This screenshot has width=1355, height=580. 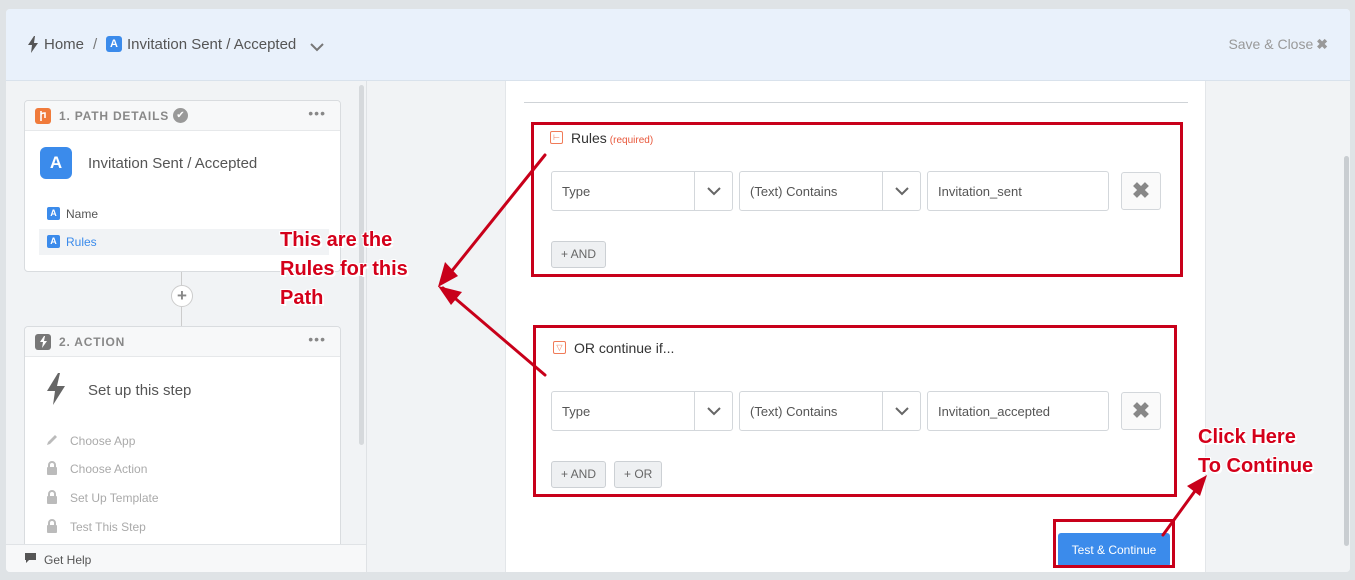 I want to click on annotation-line: Path, so click(x=302, y=298).